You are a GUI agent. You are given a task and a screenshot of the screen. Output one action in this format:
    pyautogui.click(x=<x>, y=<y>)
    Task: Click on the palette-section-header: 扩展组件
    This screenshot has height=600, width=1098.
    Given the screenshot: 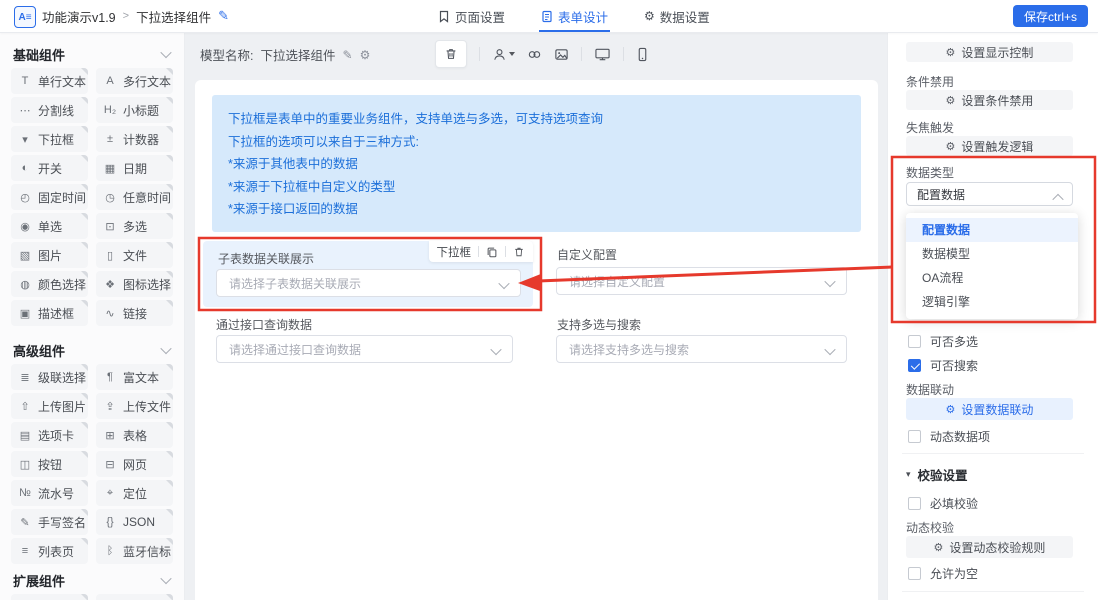 What is the action you would take?
    pyautogui.click(x=92, y=580)
    